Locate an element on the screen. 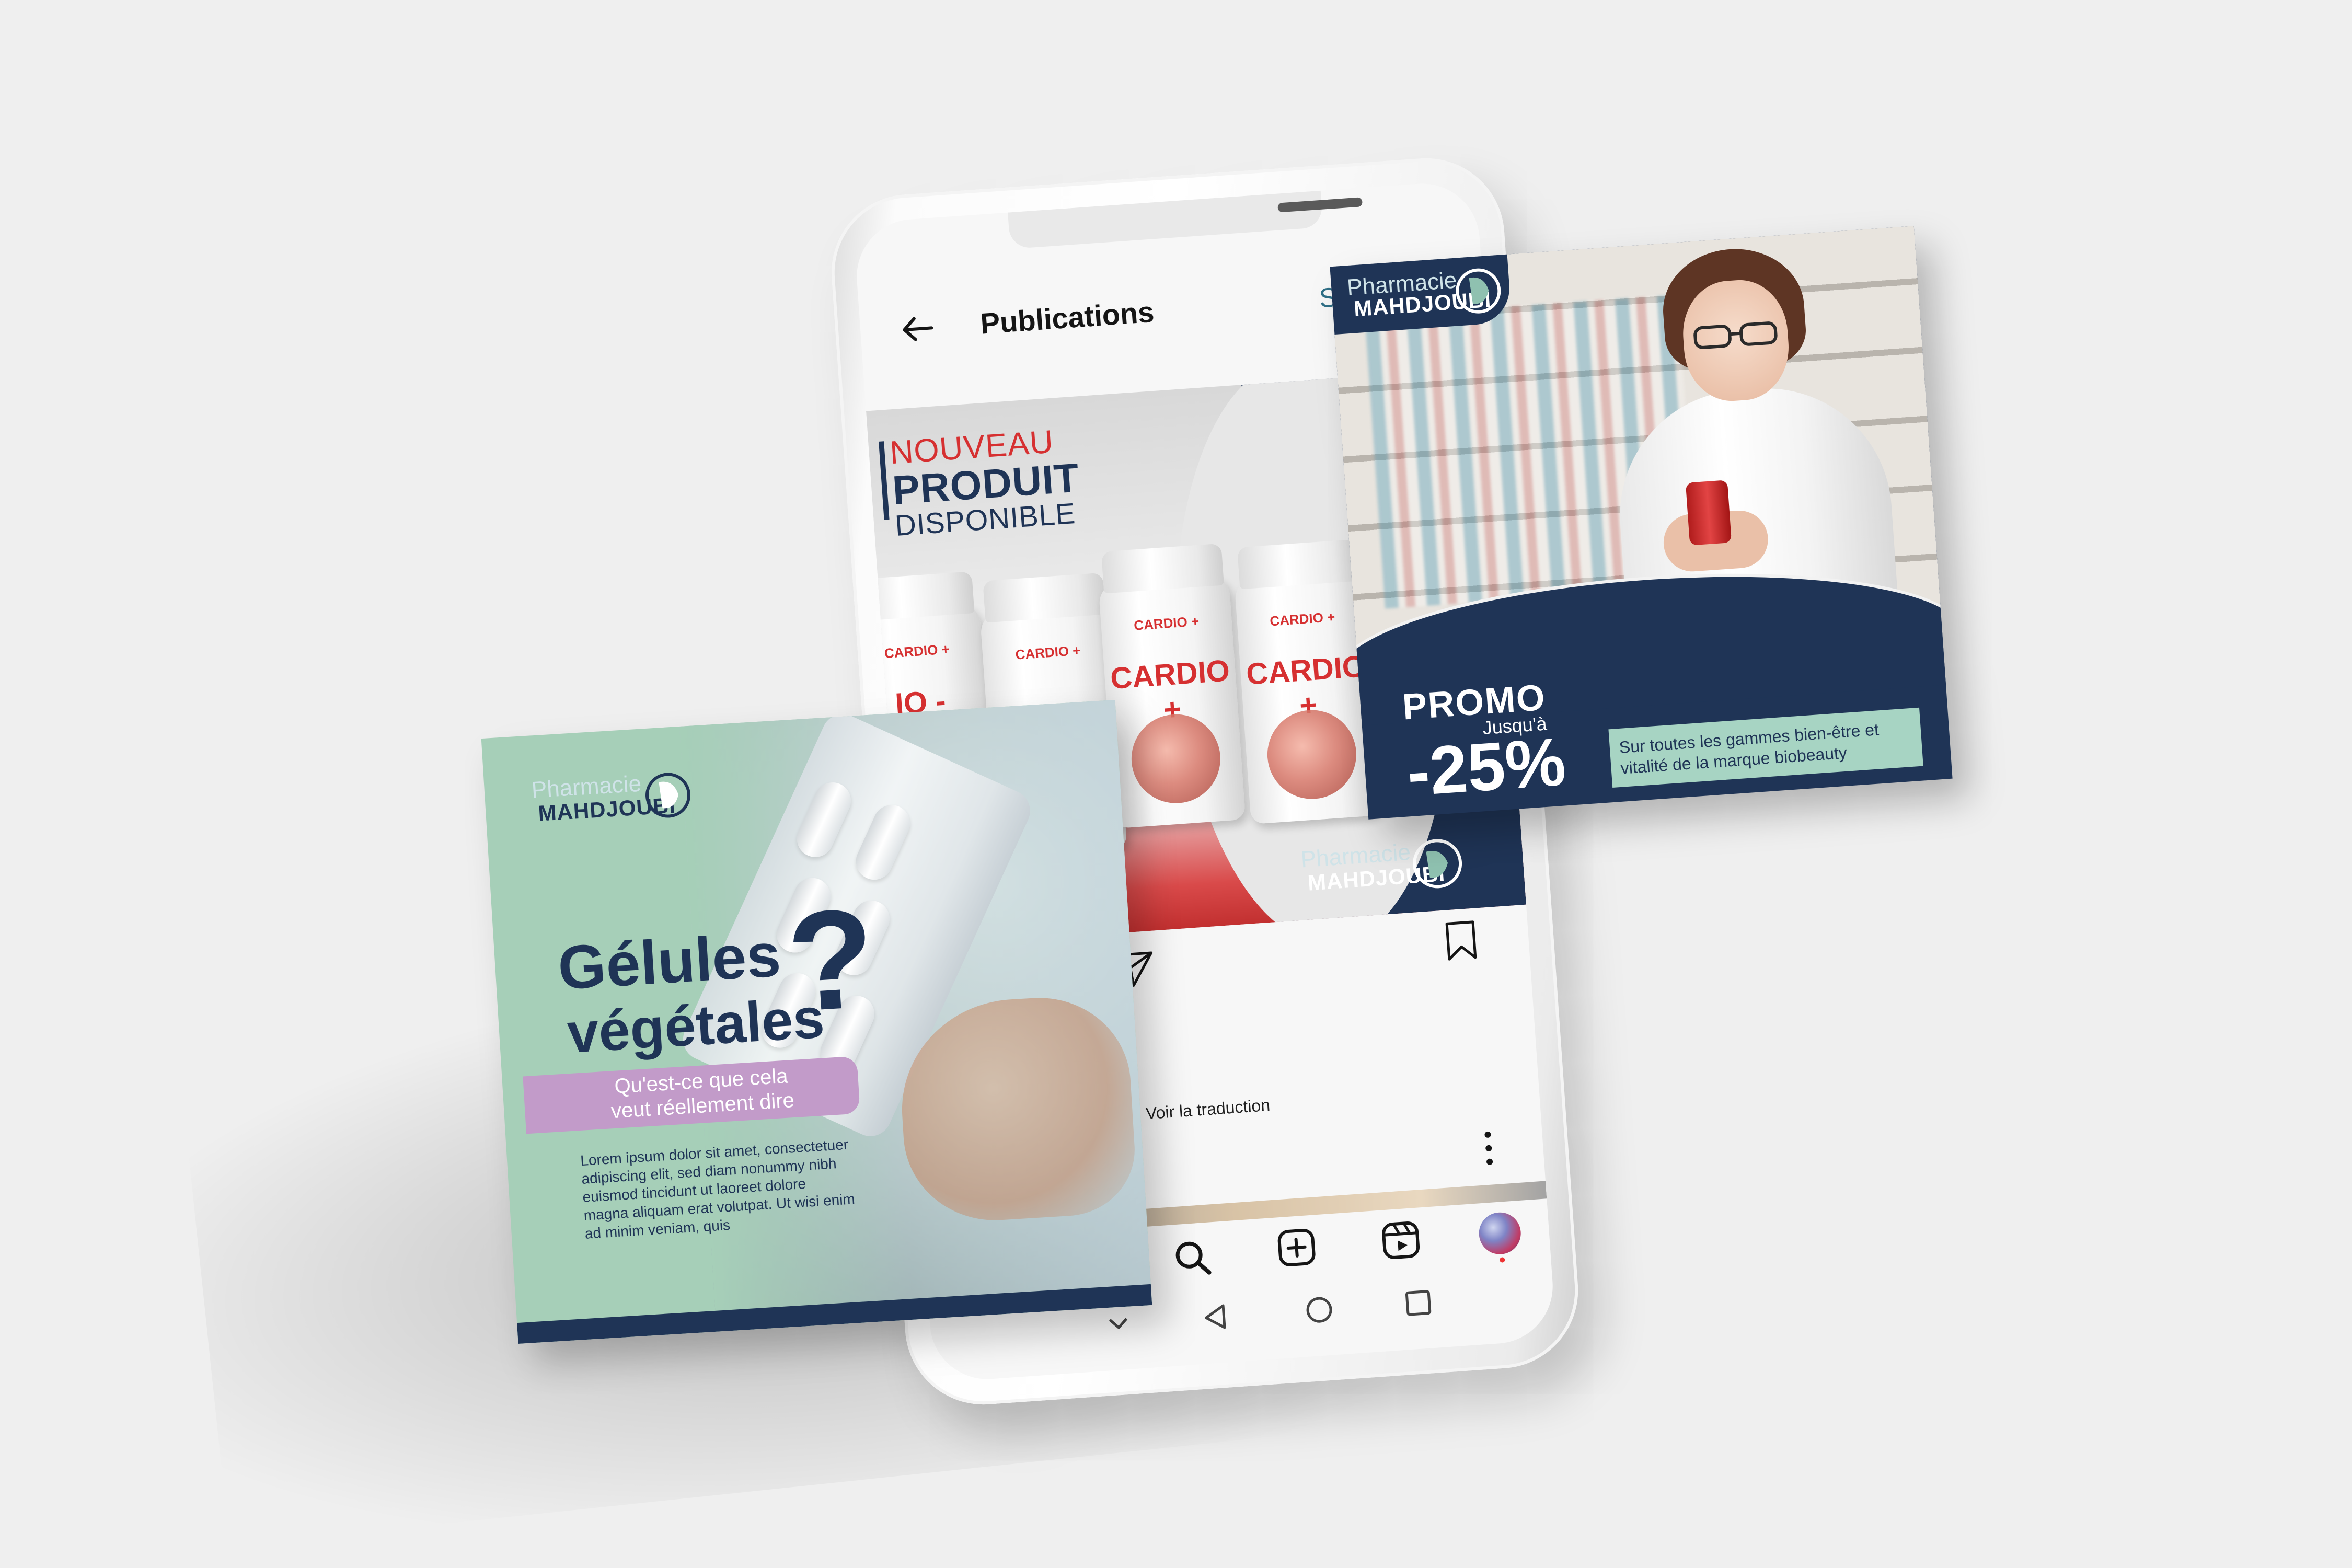 The width and height of the screenshot is (2352, 1568). arrow-left-icon is located at coordinates (918, 328).